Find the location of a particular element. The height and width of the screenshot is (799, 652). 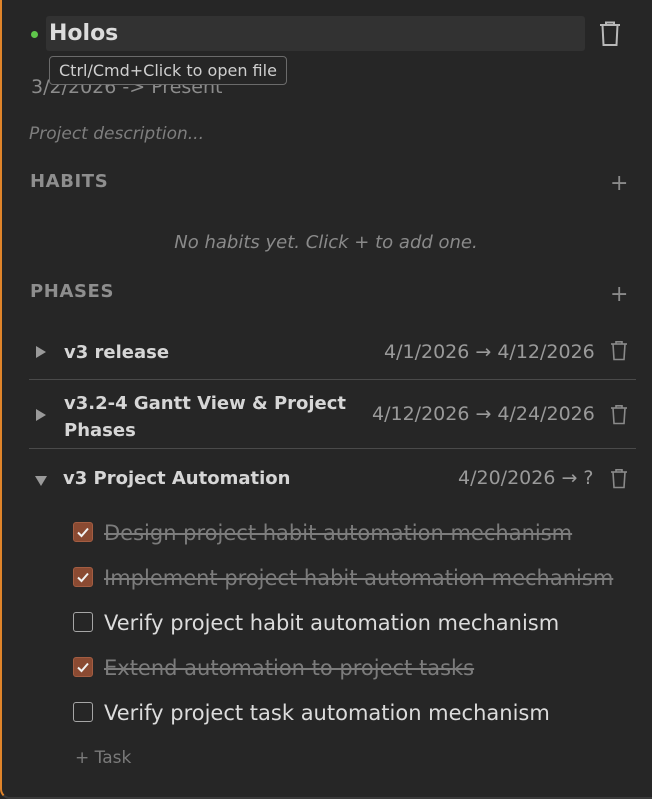

collapse-phase-toggle is located at coordinates (41, 481).